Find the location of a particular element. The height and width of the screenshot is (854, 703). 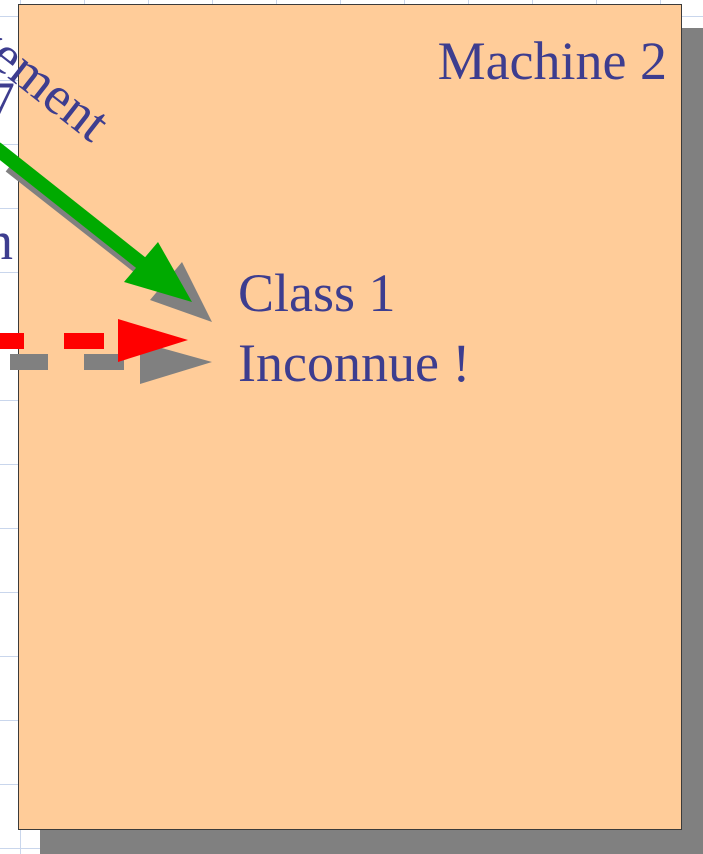

dashed-arrow-shadow is located at coordinates (111, 363).